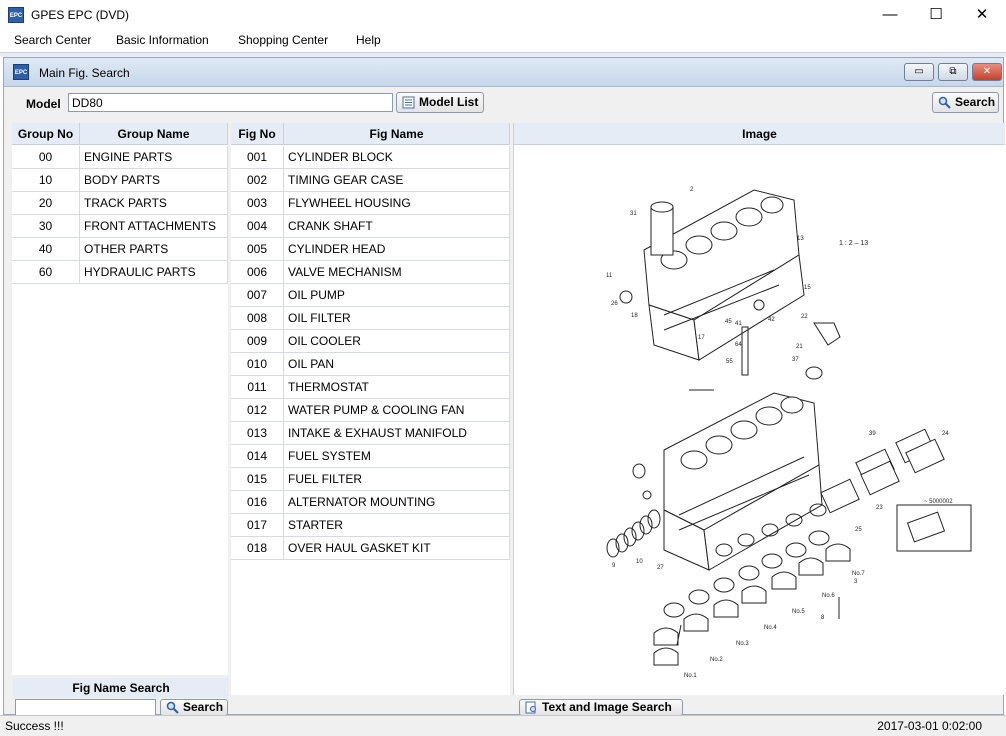 This screenshot has width=1006, height=736. I want to click on callout-17: 17, so click(701, 338).